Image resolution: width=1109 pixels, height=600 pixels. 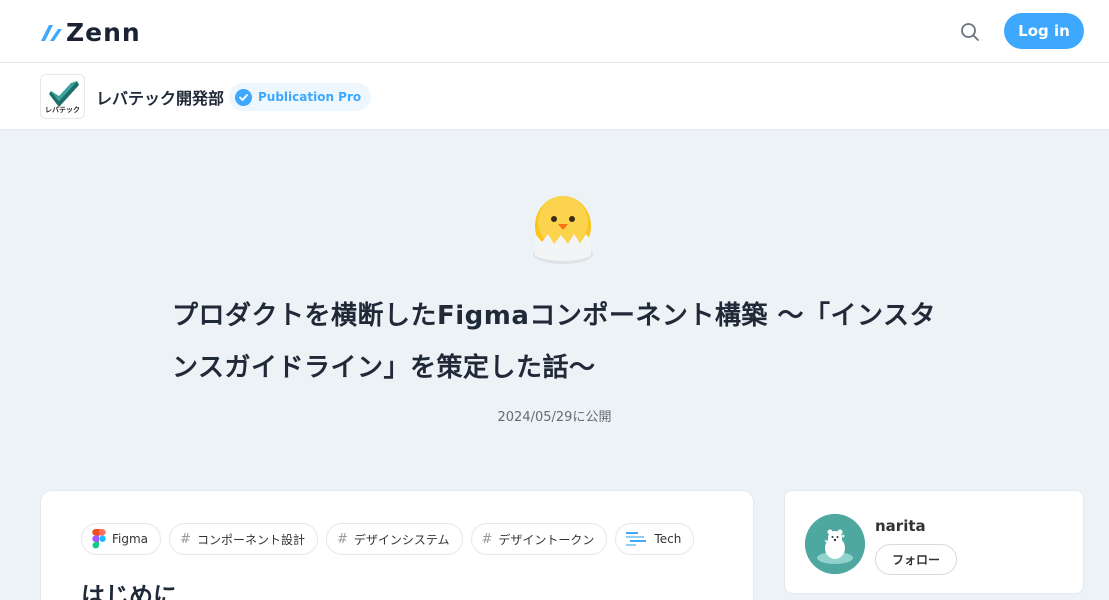 What do you see at coordinates (62, 96) in the screenshot?
I see `publication-logo: レバテック` at bounding box center [62, 96].